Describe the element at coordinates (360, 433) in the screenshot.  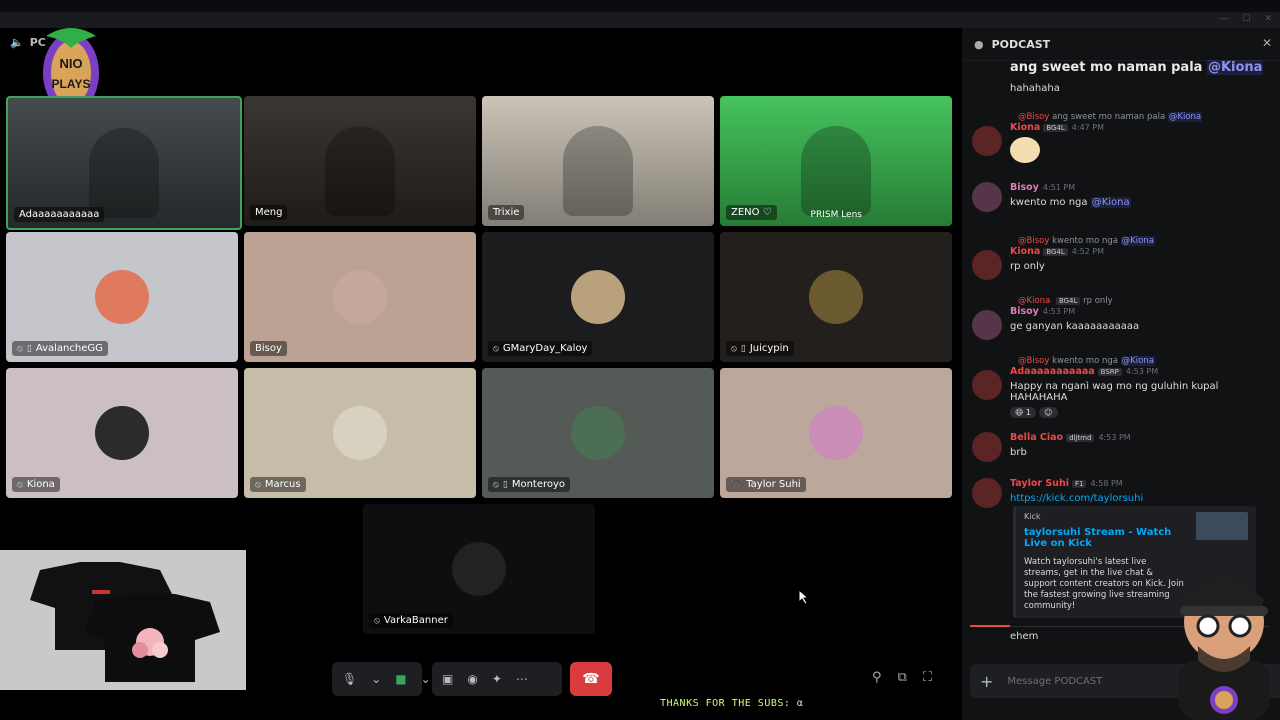
I see `participant-tile: ⦸ Marcus` at that location.